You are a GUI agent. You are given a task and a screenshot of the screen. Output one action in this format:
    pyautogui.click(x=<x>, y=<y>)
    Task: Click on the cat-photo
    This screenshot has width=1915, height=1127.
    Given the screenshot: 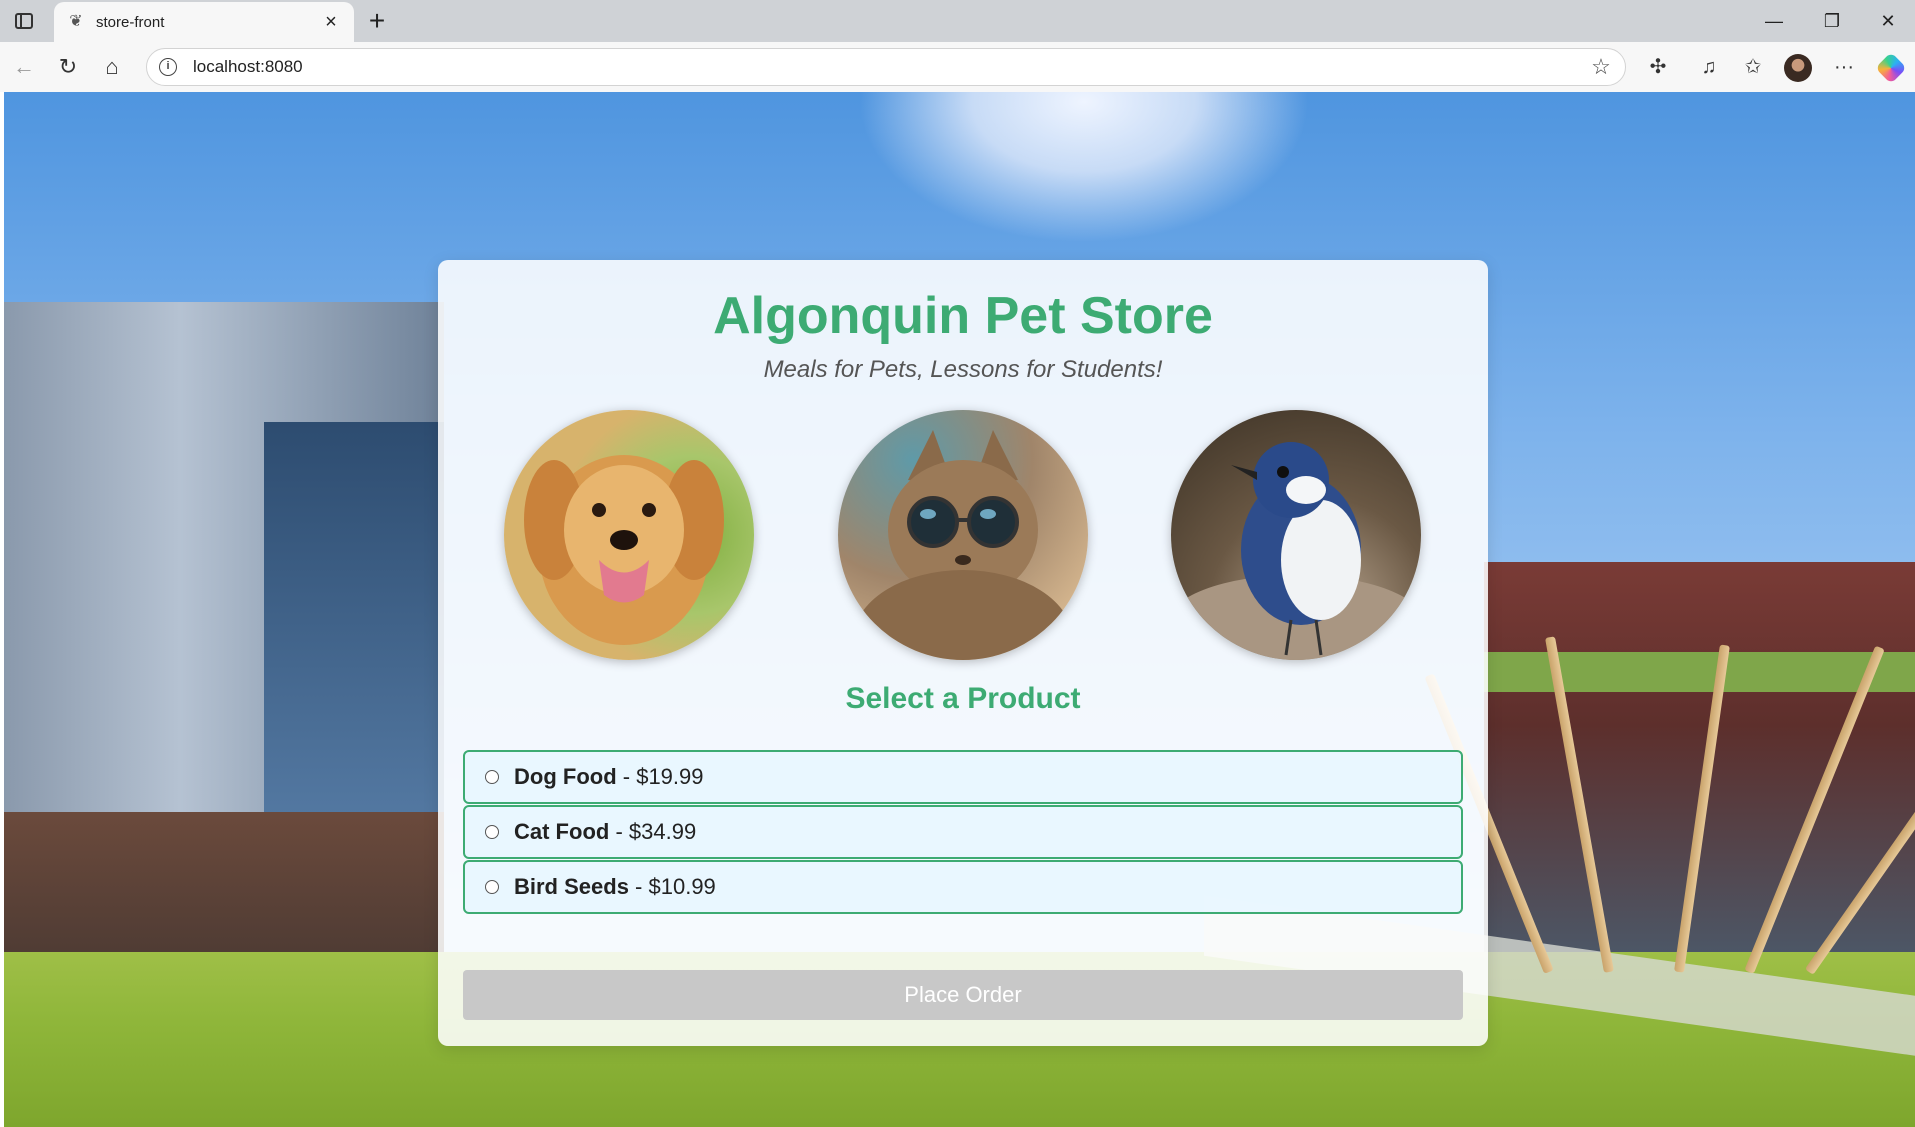 What is the action you would take?
    pyautogui.click(x=963, y=535)
    